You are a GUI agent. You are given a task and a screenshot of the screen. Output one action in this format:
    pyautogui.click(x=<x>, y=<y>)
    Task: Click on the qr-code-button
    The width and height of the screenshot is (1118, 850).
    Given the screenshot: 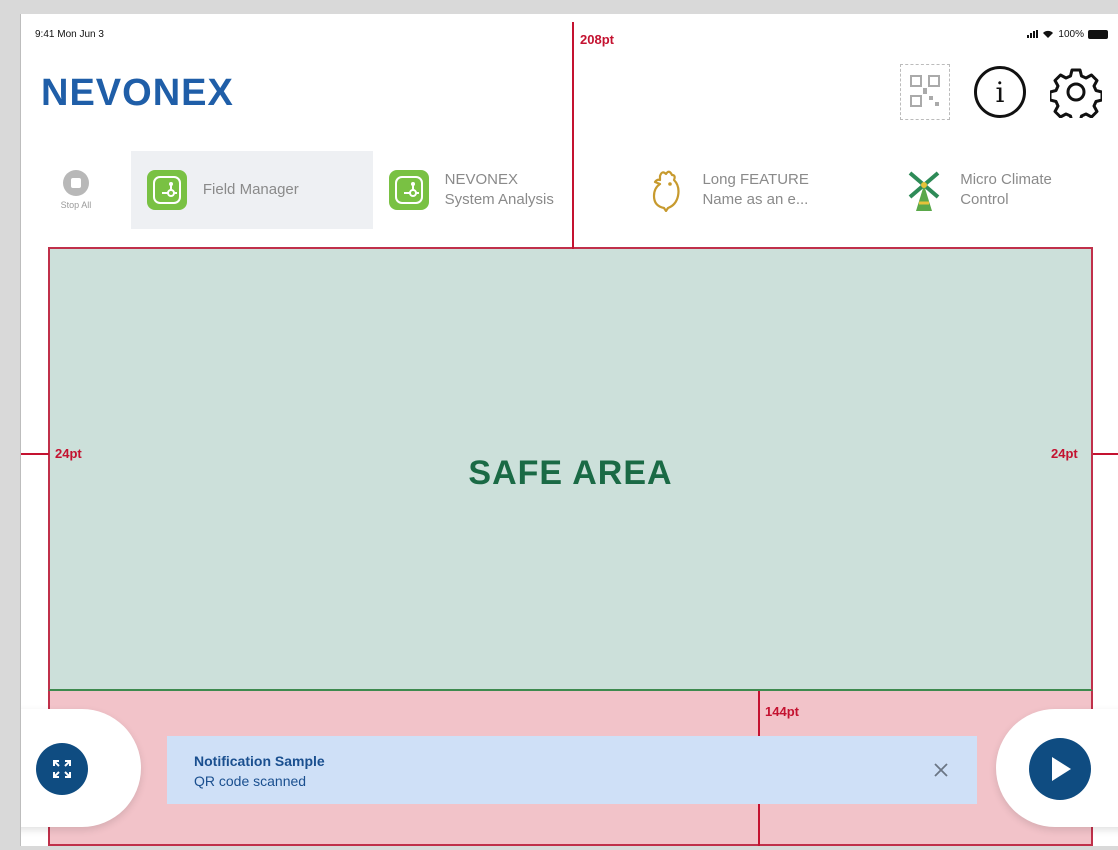 What is the action you would take?
    pyautogui.click(x=925, y=92)
    